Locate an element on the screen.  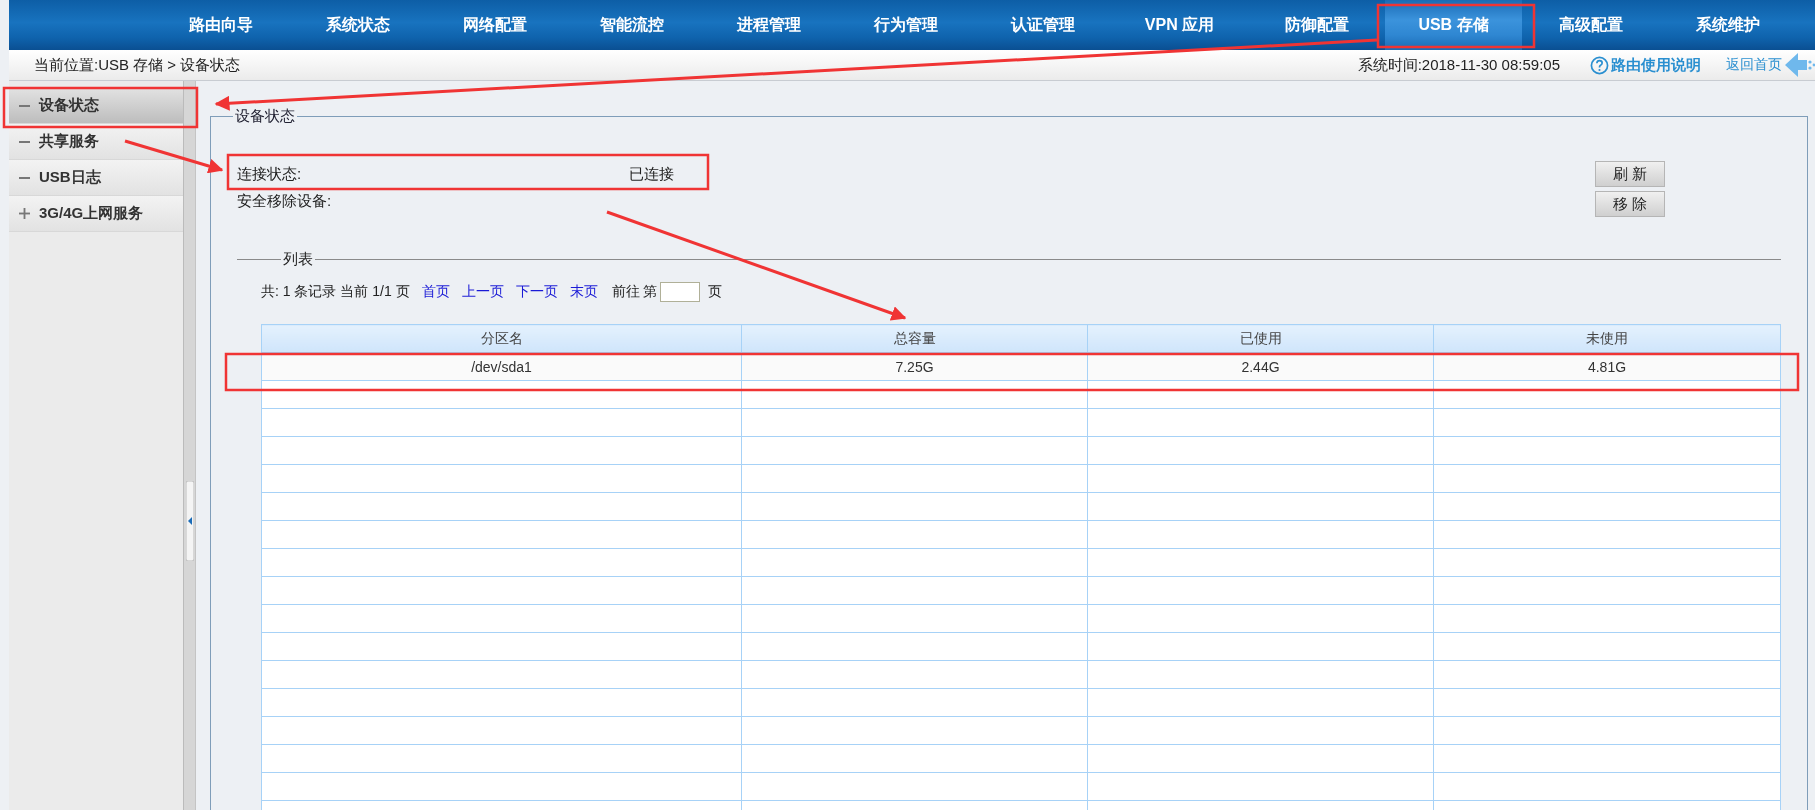
action-button: 刷 新 is located at coordinates (1630, 174).